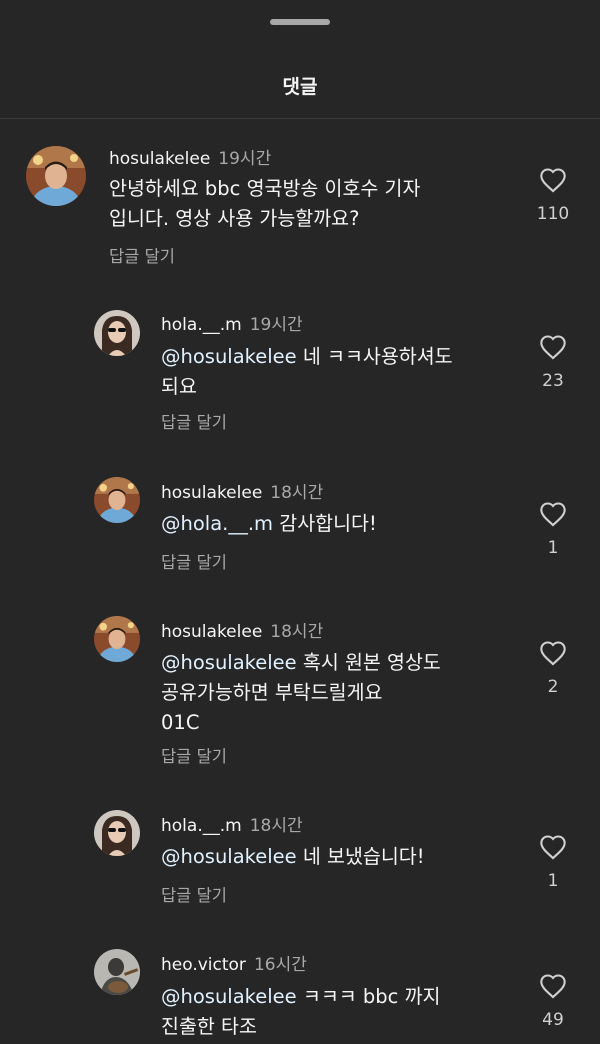  I want to click on comment-line: @hosulakelee 네 보냈습니다!, so click(293, 857).